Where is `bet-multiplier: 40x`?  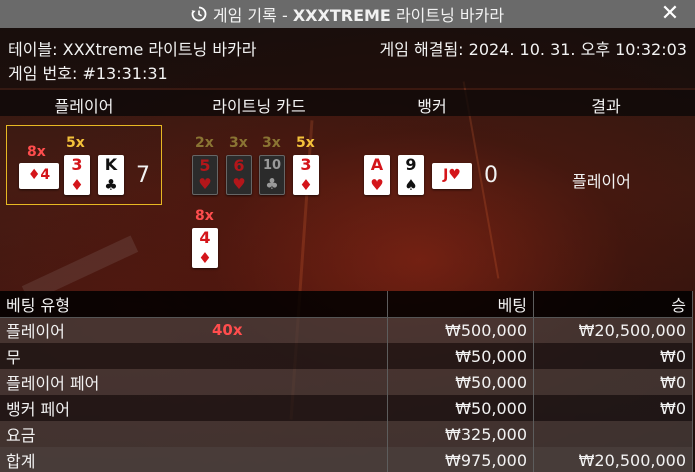
bet-multiplier: 40x is located at coordinates (227, 329).